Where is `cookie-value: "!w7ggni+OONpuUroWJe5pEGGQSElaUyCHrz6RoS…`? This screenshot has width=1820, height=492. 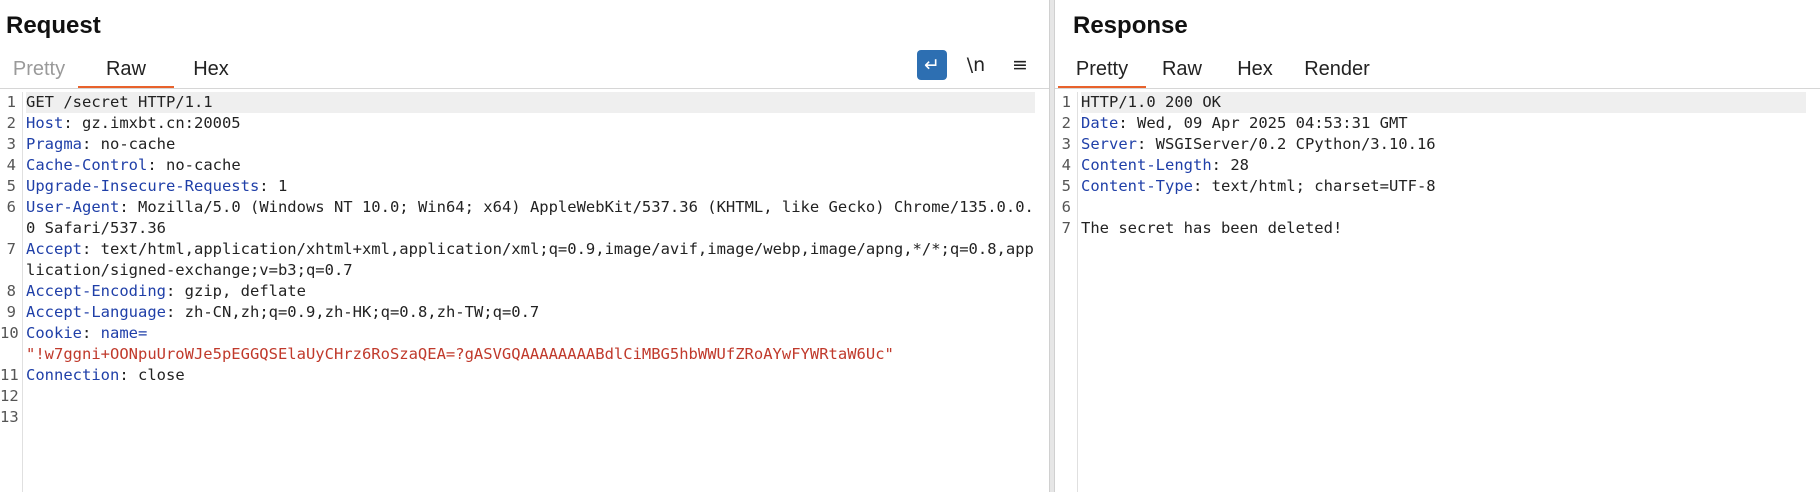
cookie-value: "!w7ggni+OONpuUroWJe5pEGGQSElaUyCHrz6RoS… is located at coordinates (460, 354).